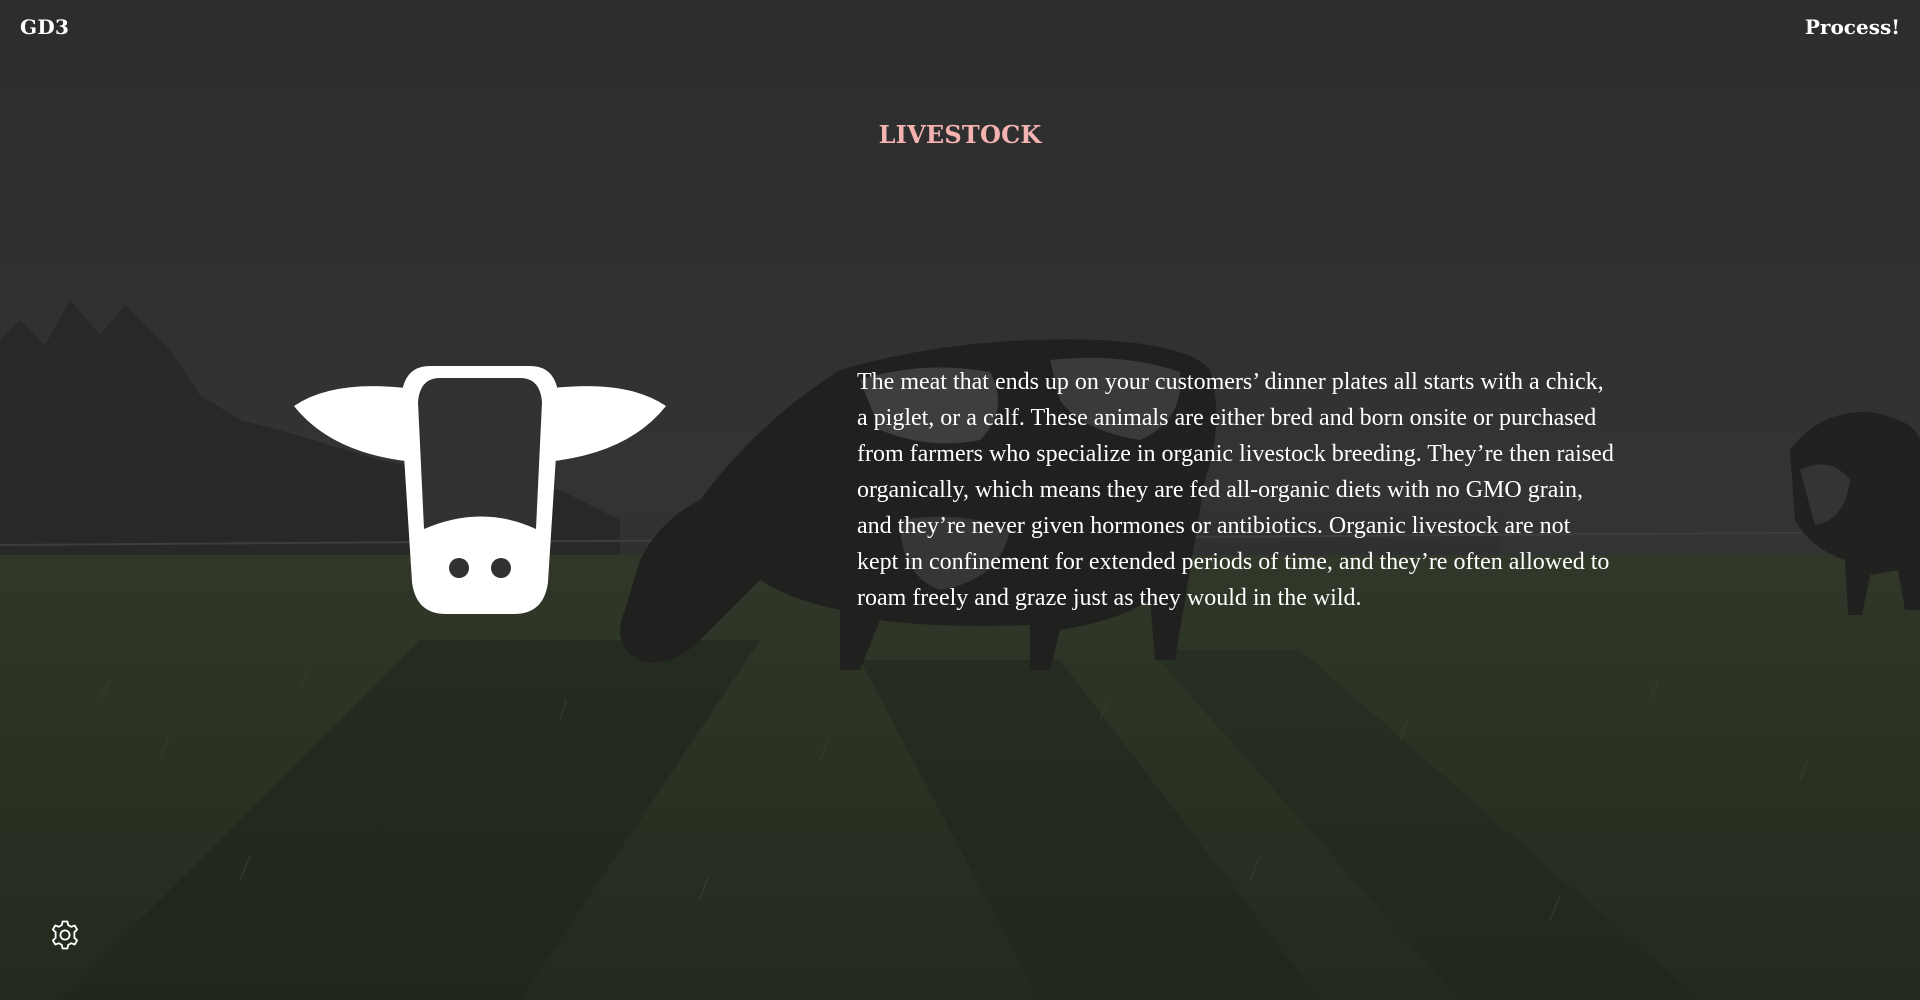 The height and width of the screenshot is (1000, 1920). What do you see at coordinates (1852, 27) in the screenshot?
I see `process-nav-link: Process!` at bounding box center [1852, 27].